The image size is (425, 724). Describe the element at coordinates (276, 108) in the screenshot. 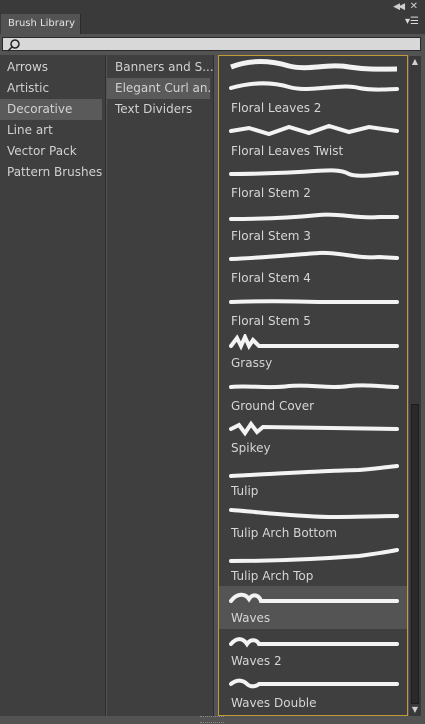

I see `brush-name-label: Floral Leaves 2` at that location.